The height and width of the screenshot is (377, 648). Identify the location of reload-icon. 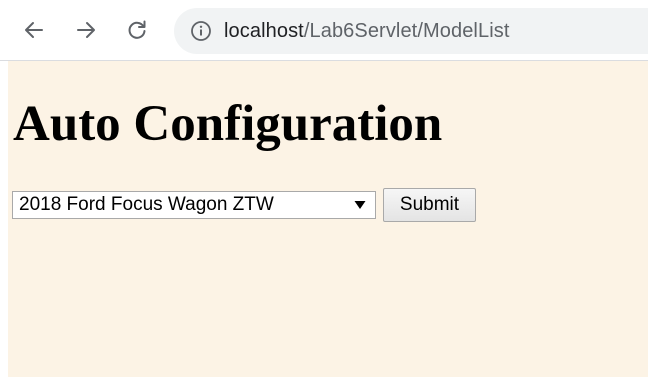
(137, 30).